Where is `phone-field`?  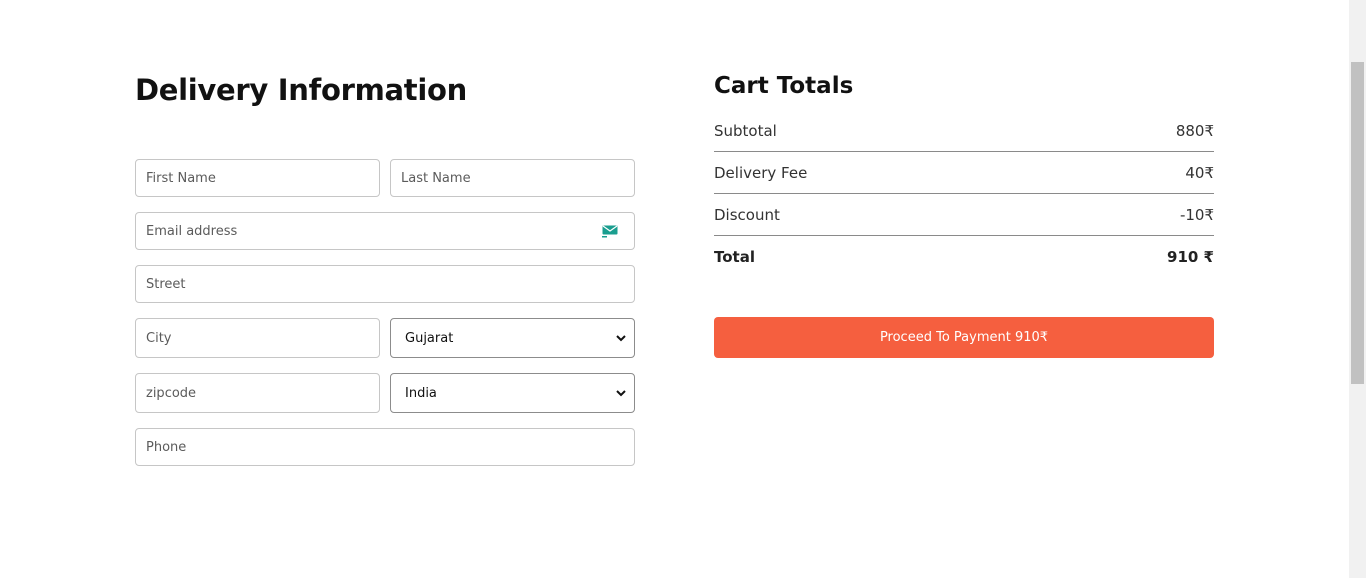
phone-field is located at coordinates (385, 447).